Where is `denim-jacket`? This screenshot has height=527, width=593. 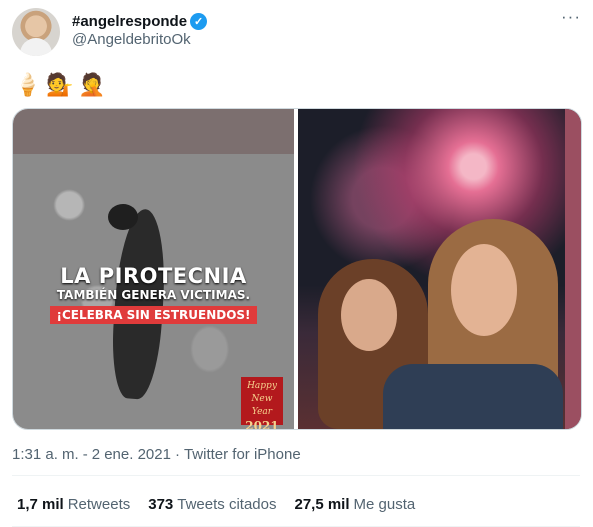
denim-jacket is located at coordinates (473, 396).